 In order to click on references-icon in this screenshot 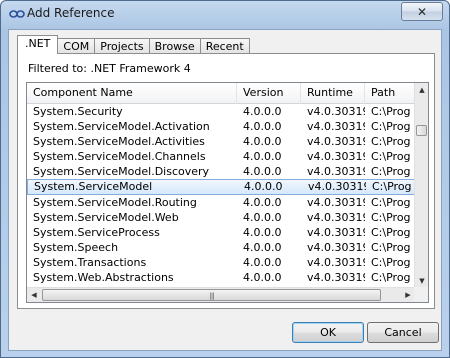, I will do `click(17, 14)`.